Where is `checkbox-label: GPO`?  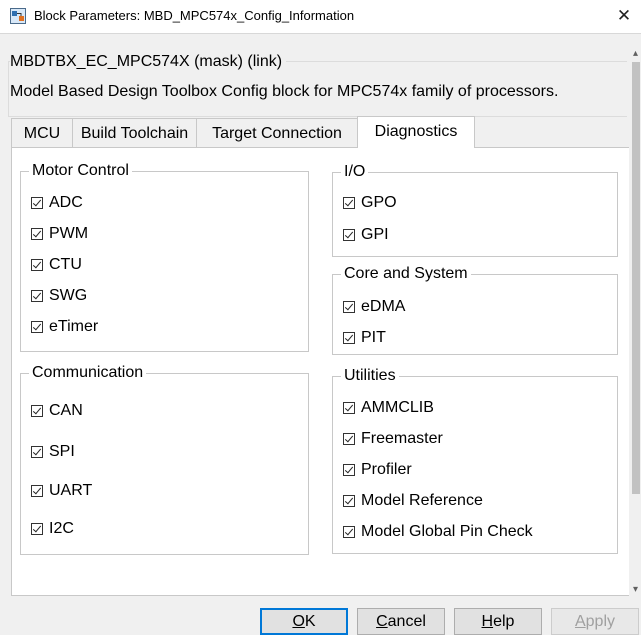
checkbox-label: GPO is located at coordinates (379, 202).